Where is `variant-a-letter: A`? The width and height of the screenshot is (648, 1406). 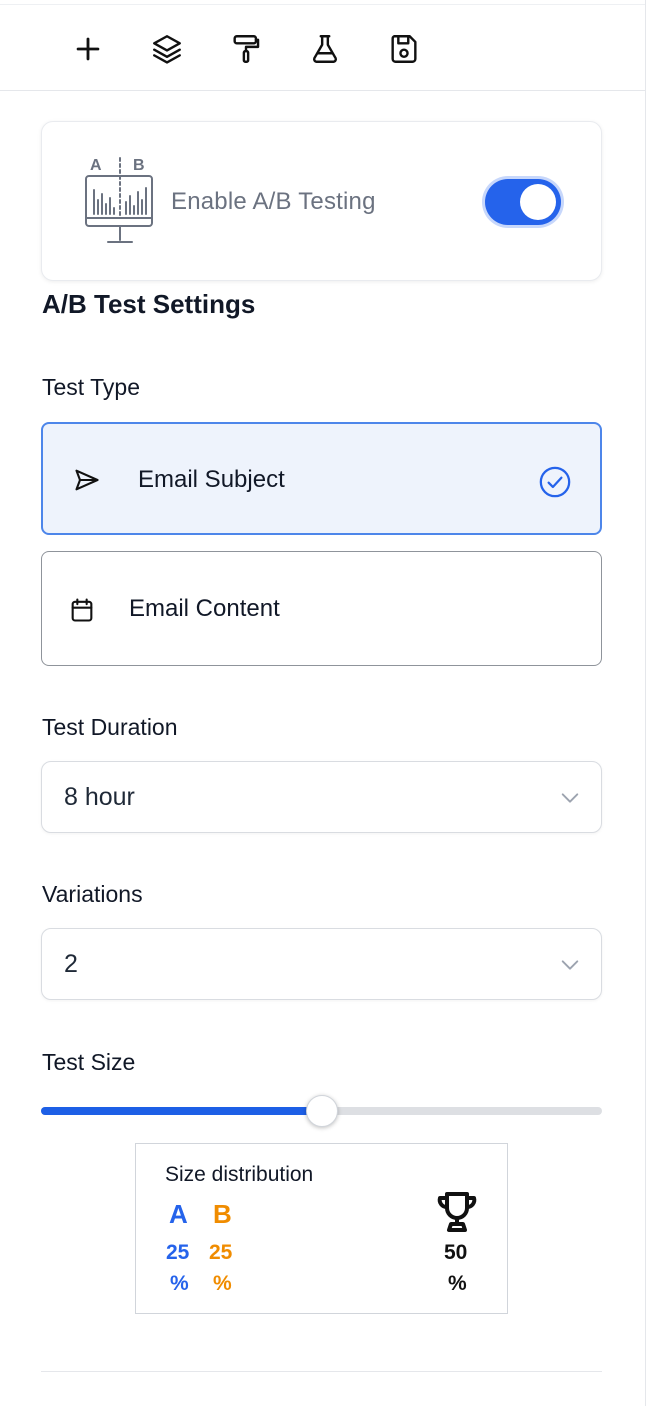
variant-a-letter: A is located at coordinates (178, 1214).